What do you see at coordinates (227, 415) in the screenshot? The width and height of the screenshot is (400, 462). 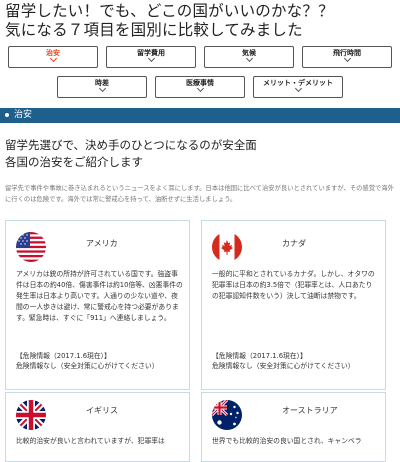 I see `australia-flag-icon` at bounding box center [227, 415].